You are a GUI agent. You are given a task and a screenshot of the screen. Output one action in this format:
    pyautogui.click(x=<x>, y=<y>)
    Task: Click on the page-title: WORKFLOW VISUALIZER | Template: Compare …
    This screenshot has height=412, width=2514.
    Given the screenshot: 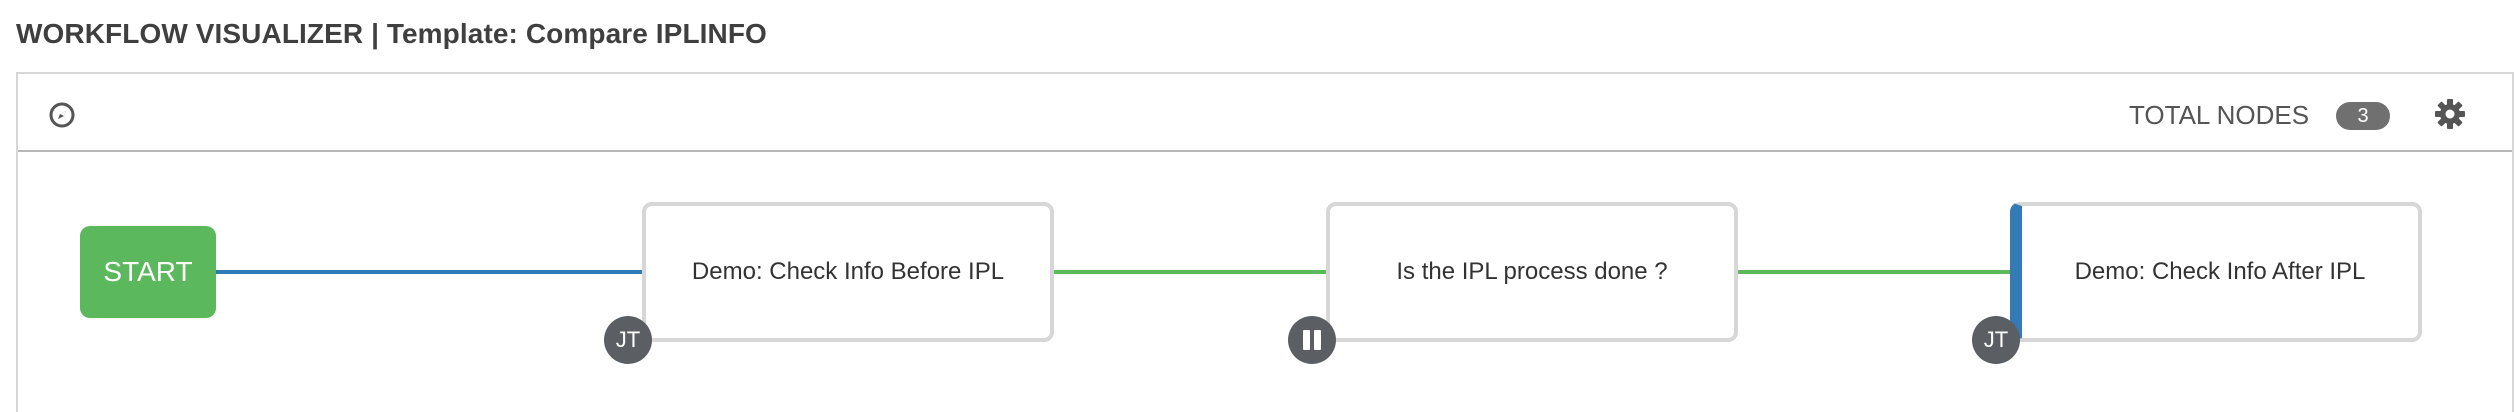 What is the action you would take?
    pyautogui.click(x=391, y=33)
    